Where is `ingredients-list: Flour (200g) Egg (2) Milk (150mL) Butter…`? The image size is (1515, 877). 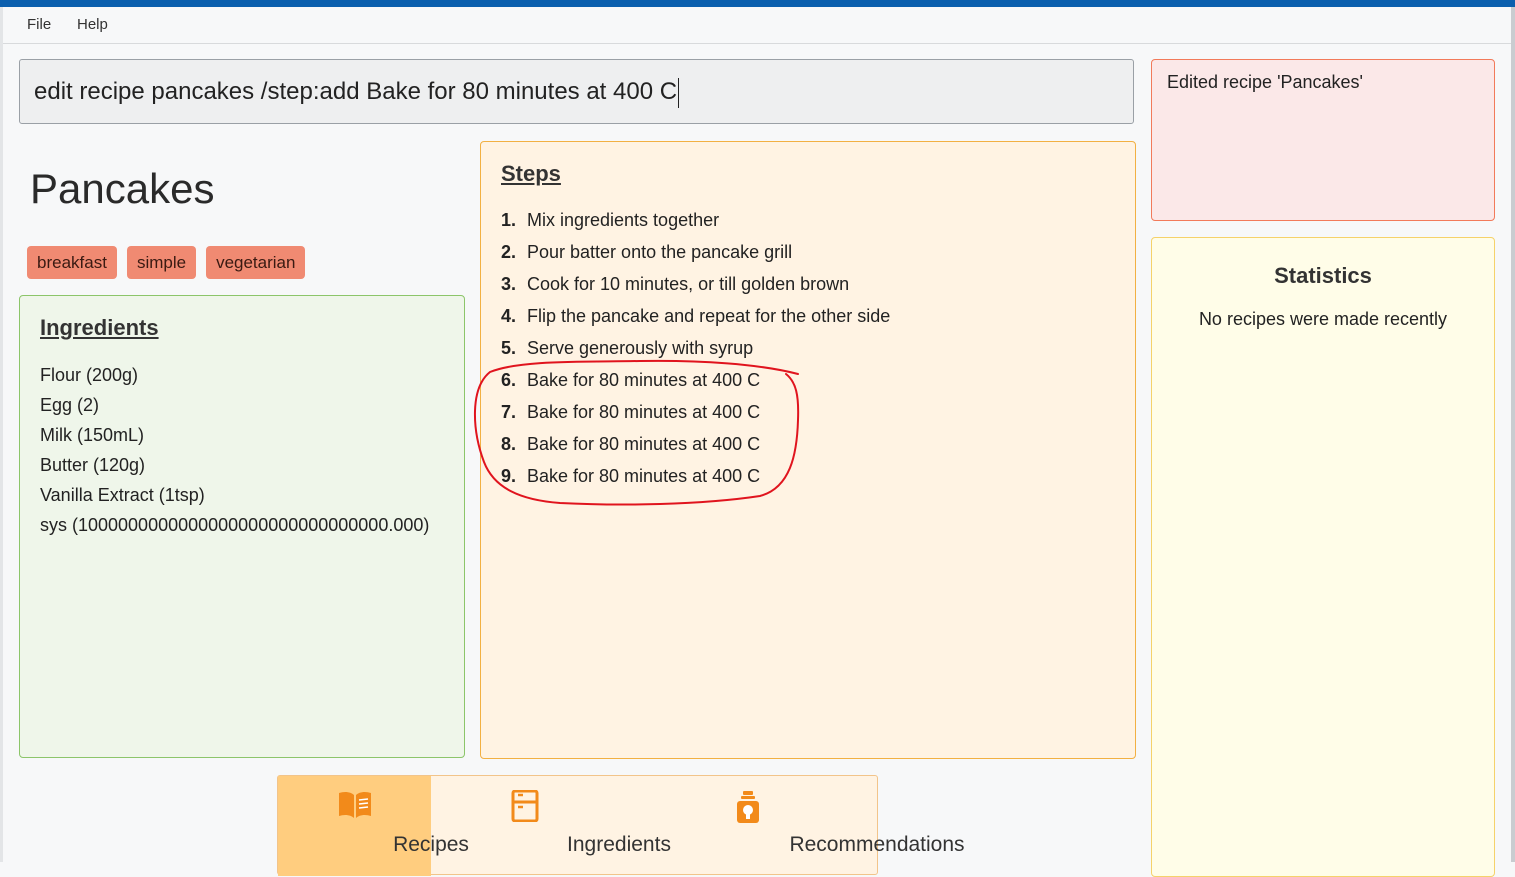 ingredients-list: Flour (200g) Egg (2) Milk (150mL) Butter… is located at coordinates (234, 450).